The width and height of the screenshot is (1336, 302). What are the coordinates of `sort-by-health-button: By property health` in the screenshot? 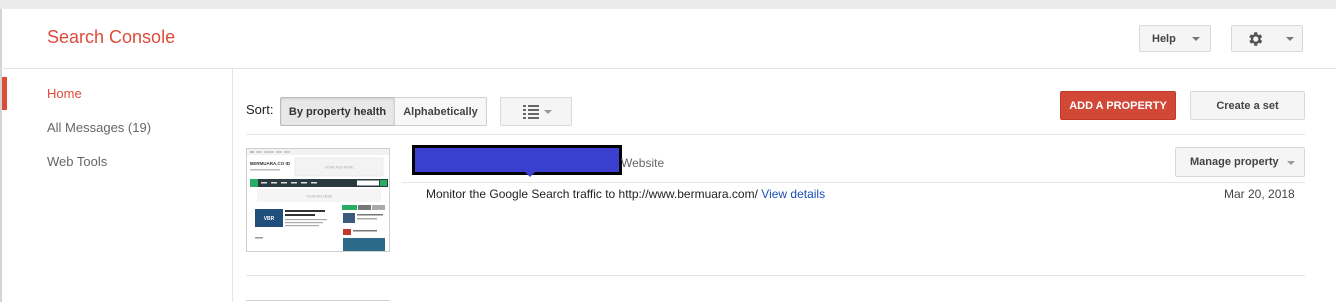 It's located at (337, 111).